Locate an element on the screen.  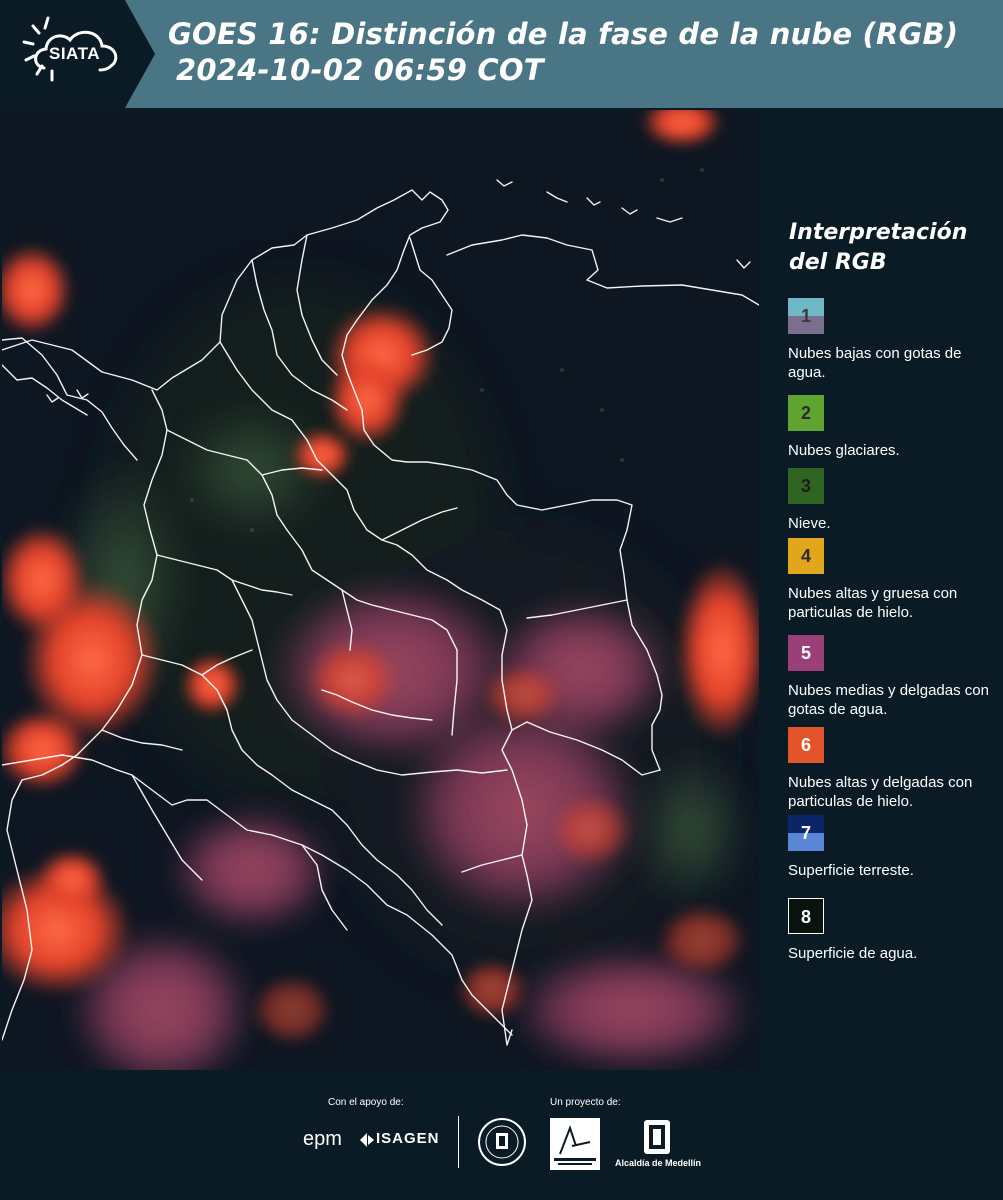
legend-item-8: 8 Superficie de agua. is located at coordinates (893, 930).